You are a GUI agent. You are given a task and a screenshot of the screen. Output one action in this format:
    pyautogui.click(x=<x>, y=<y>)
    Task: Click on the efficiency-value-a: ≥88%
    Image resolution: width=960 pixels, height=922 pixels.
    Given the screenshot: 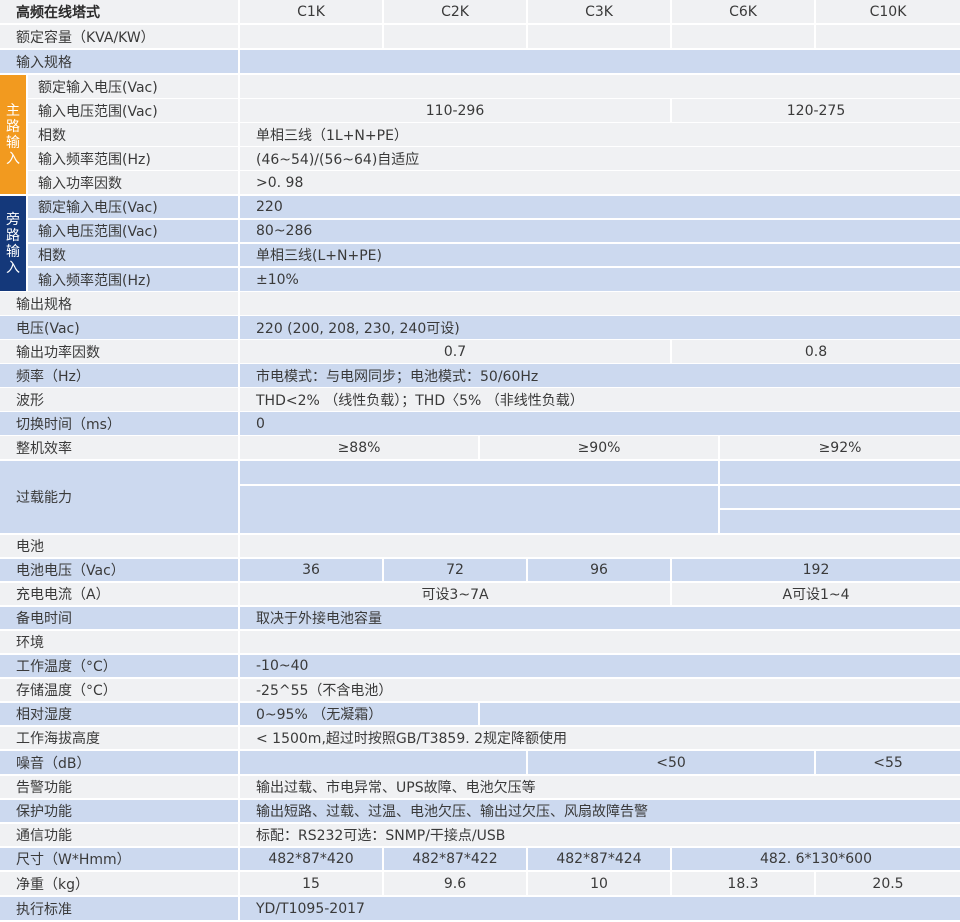 What is the action you would take?
    pyautogui.click(x=359, y=447)
    